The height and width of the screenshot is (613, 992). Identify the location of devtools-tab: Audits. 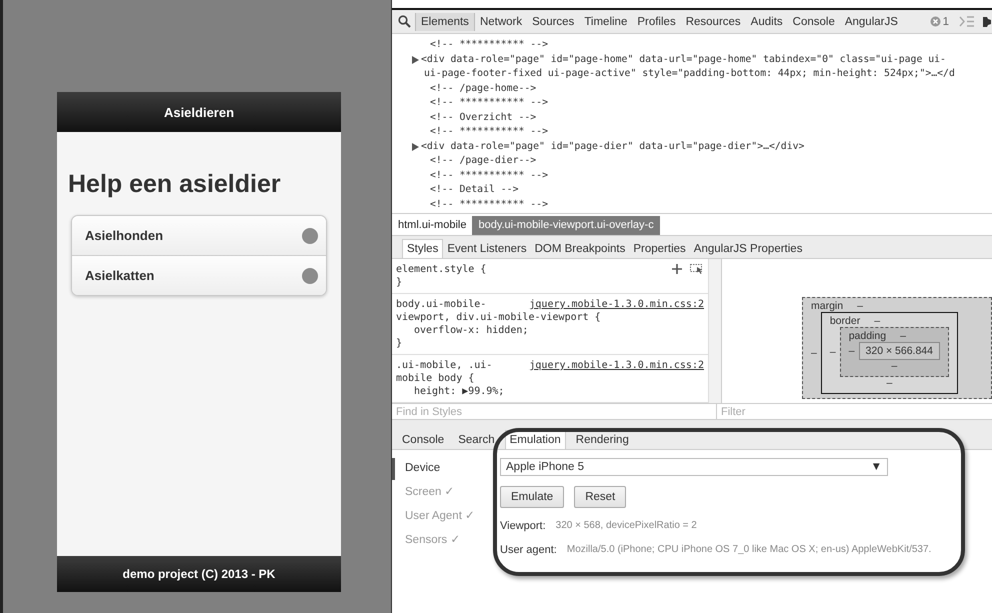
(767, 21).